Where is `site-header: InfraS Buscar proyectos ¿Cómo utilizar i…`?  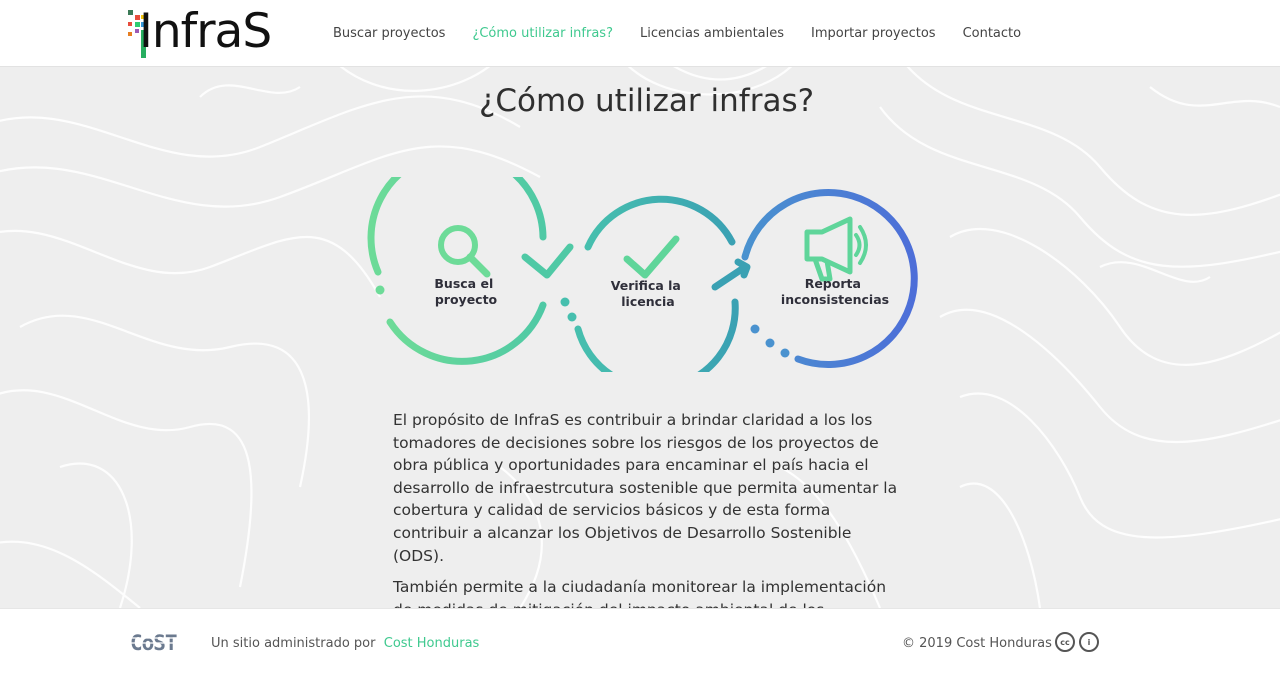
site-header: InfraS Buscar proyectos ¿Cómo utilizar i… is located at coordinates (640, 33).